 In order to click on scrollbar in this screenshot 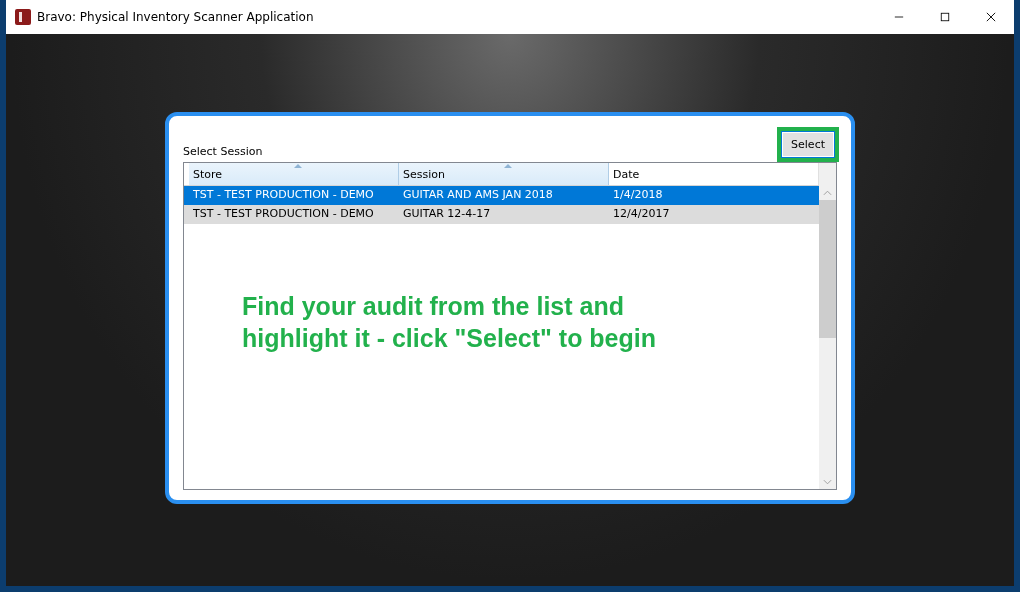, I will do `click(827, 326)`.